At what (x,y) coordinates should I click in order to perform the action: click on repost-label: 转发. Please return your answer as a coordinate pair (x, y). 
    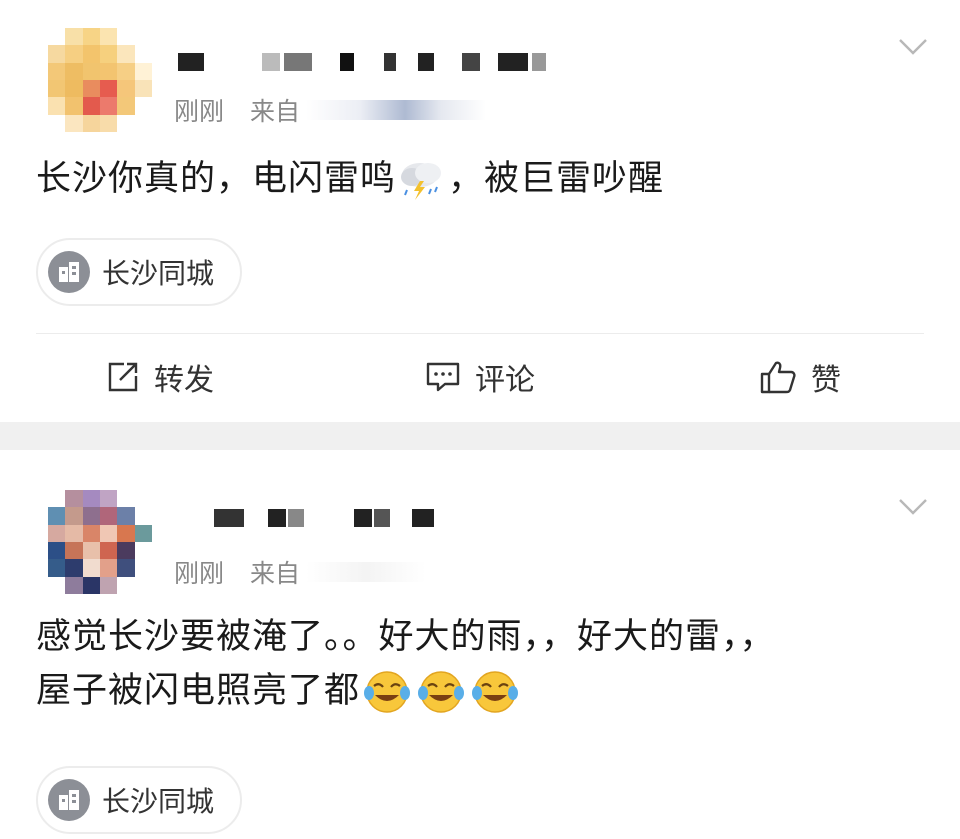
    Looking at the image, I should click on (184, 380).